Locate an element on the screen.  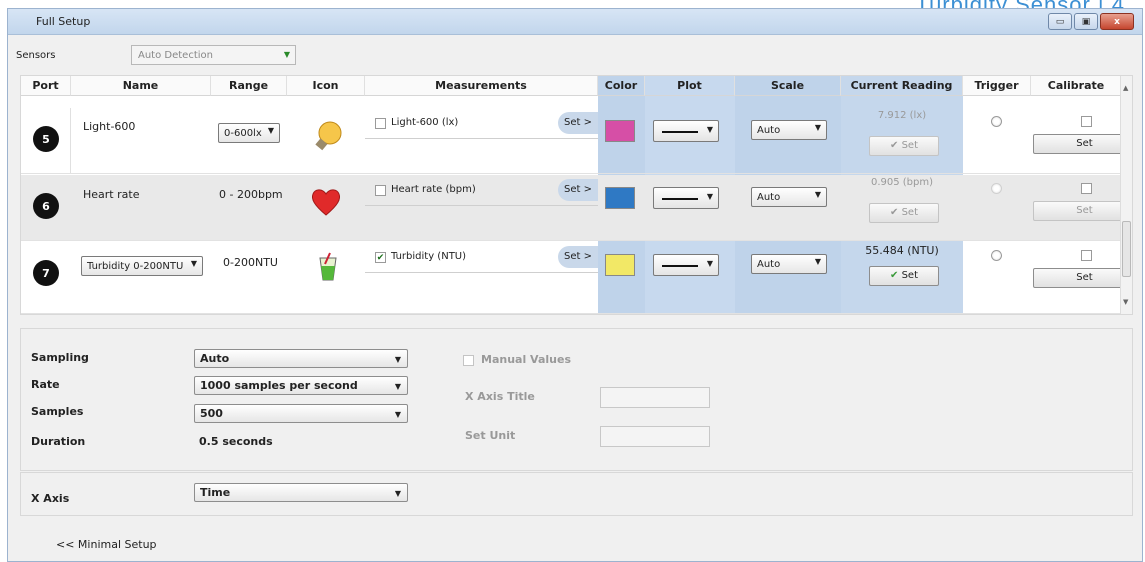
scrollbar-thumb is located at coordinates (1126, 249).